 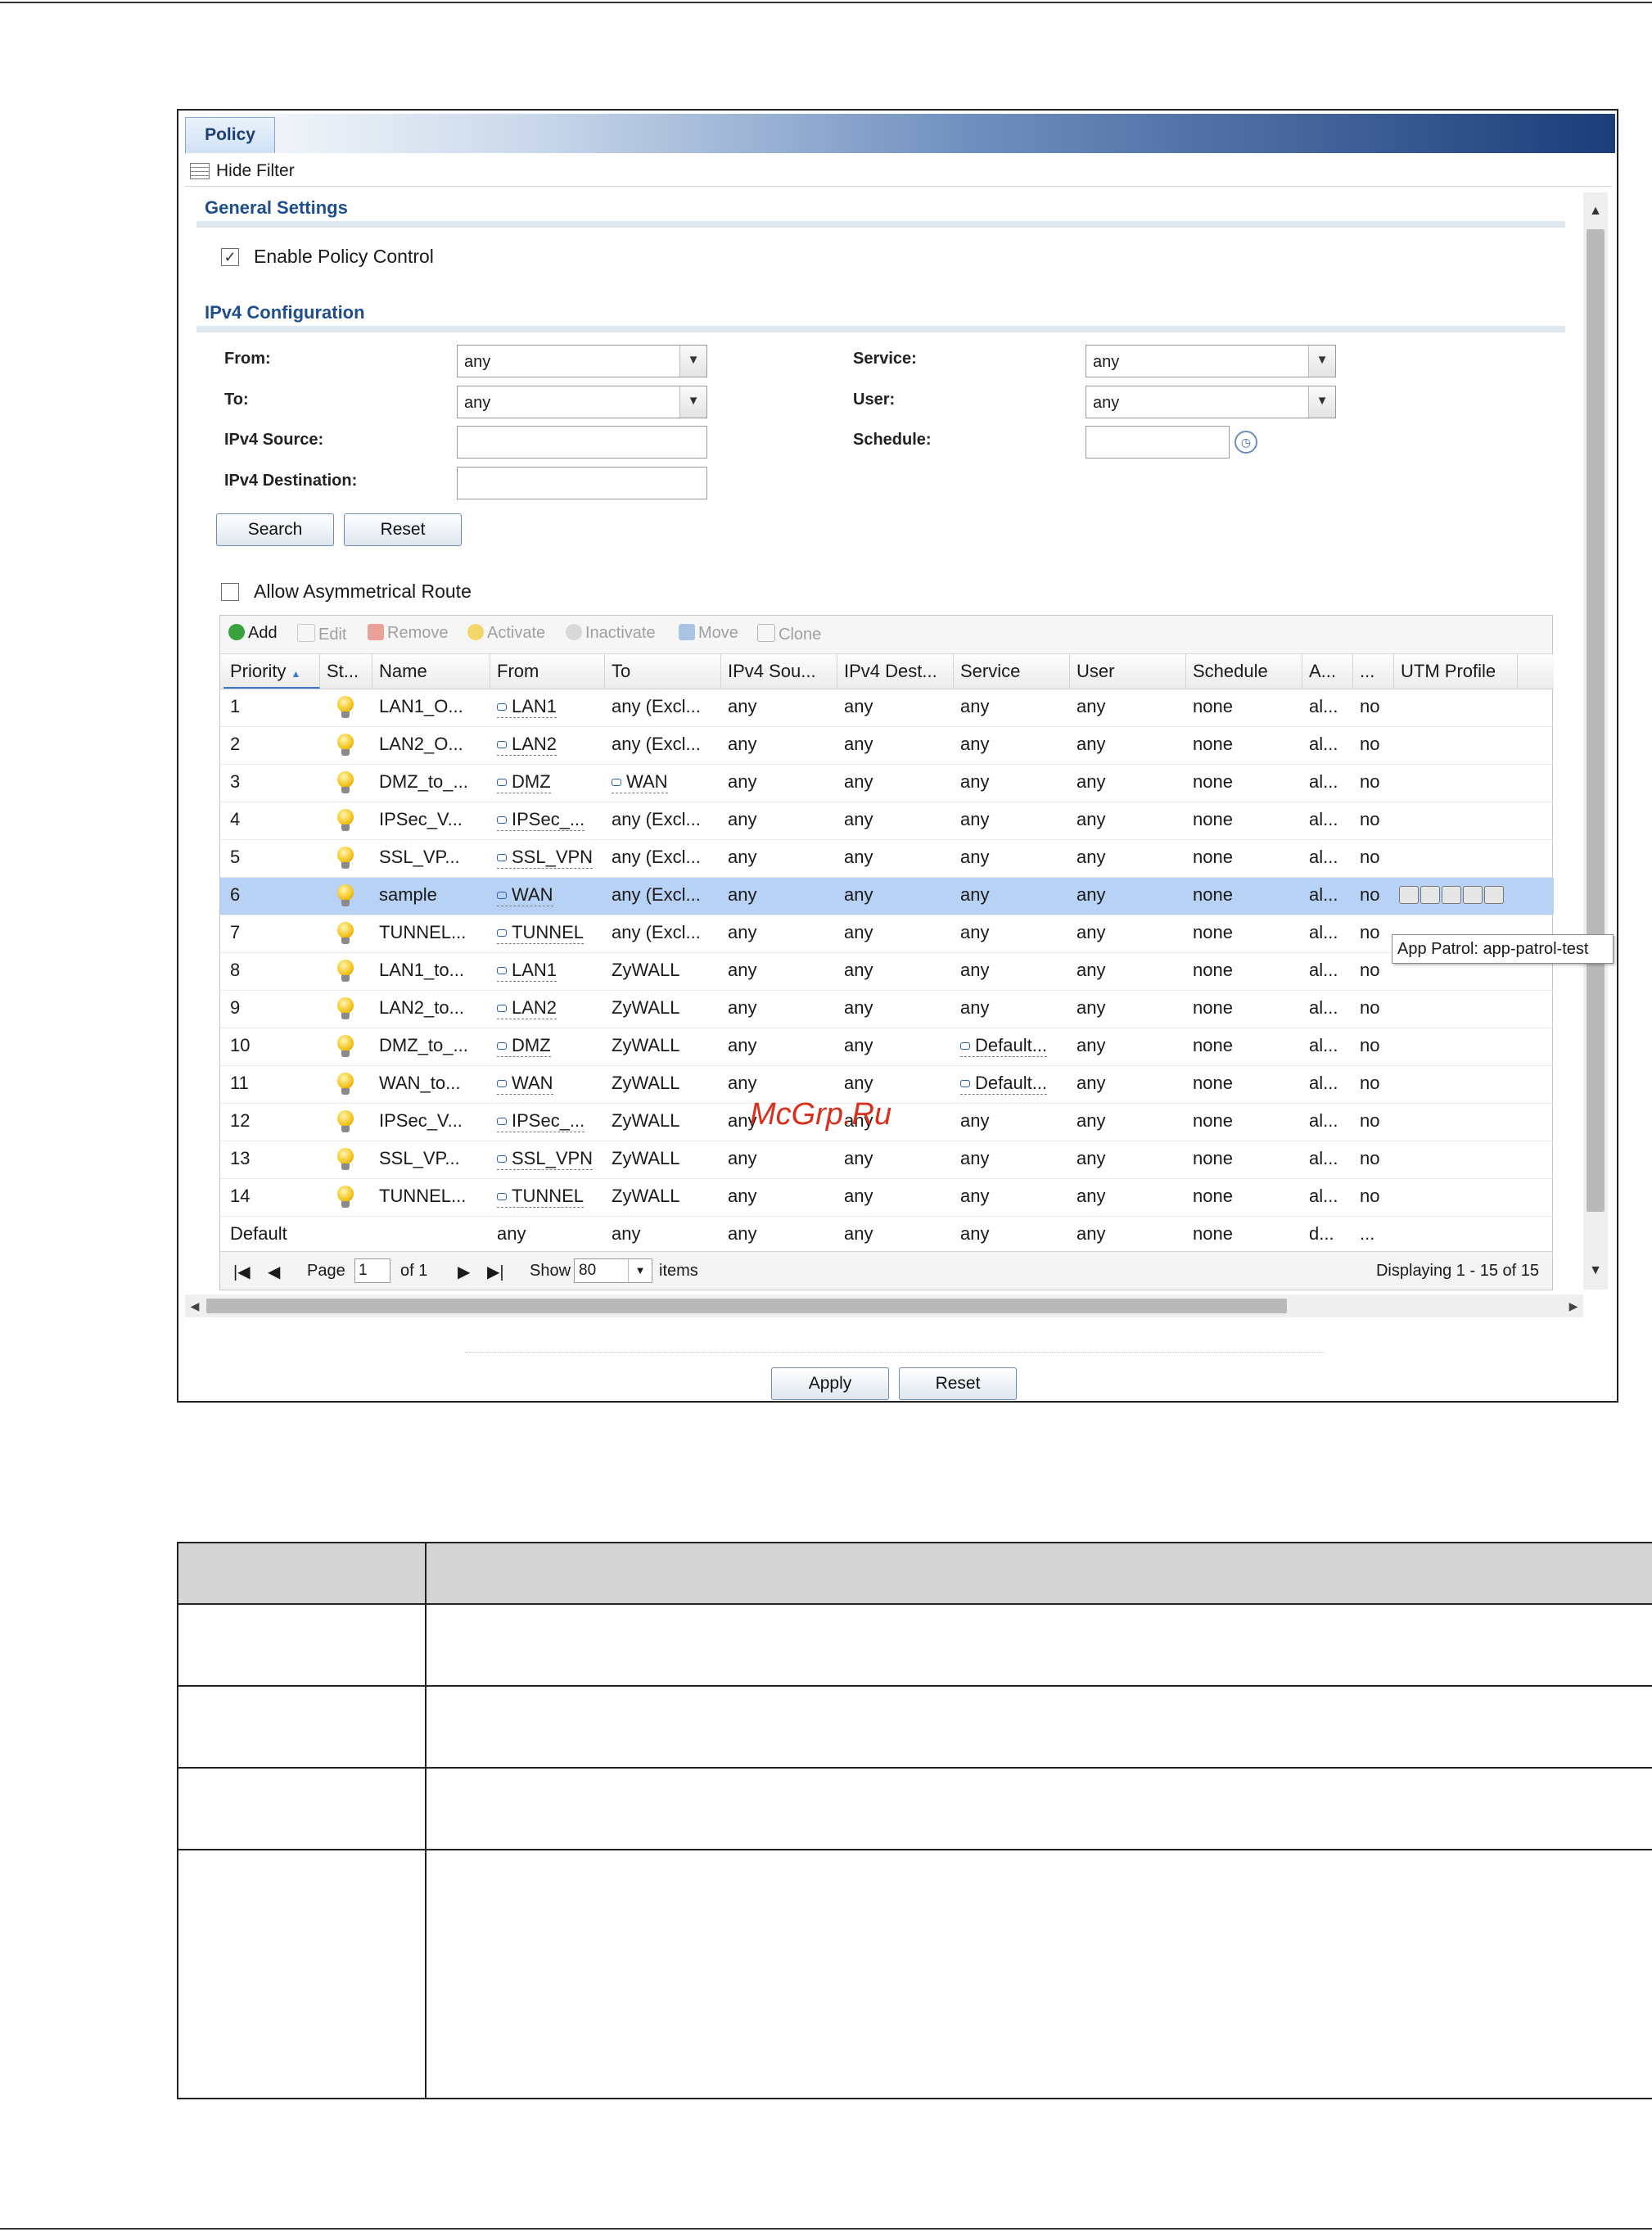 I want to click on tab-policy: Policy, so click(x=230, y=135).